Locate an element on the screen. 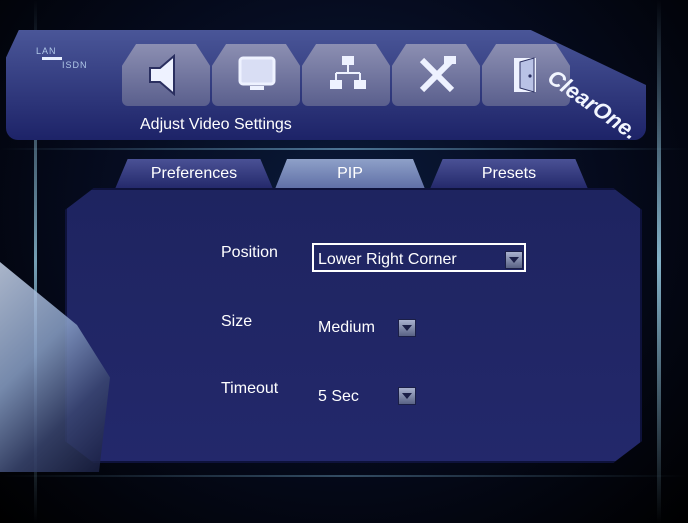 The image size is (688, 523). page-title: Adjust Video Settings is located at coordinates (216, 124).